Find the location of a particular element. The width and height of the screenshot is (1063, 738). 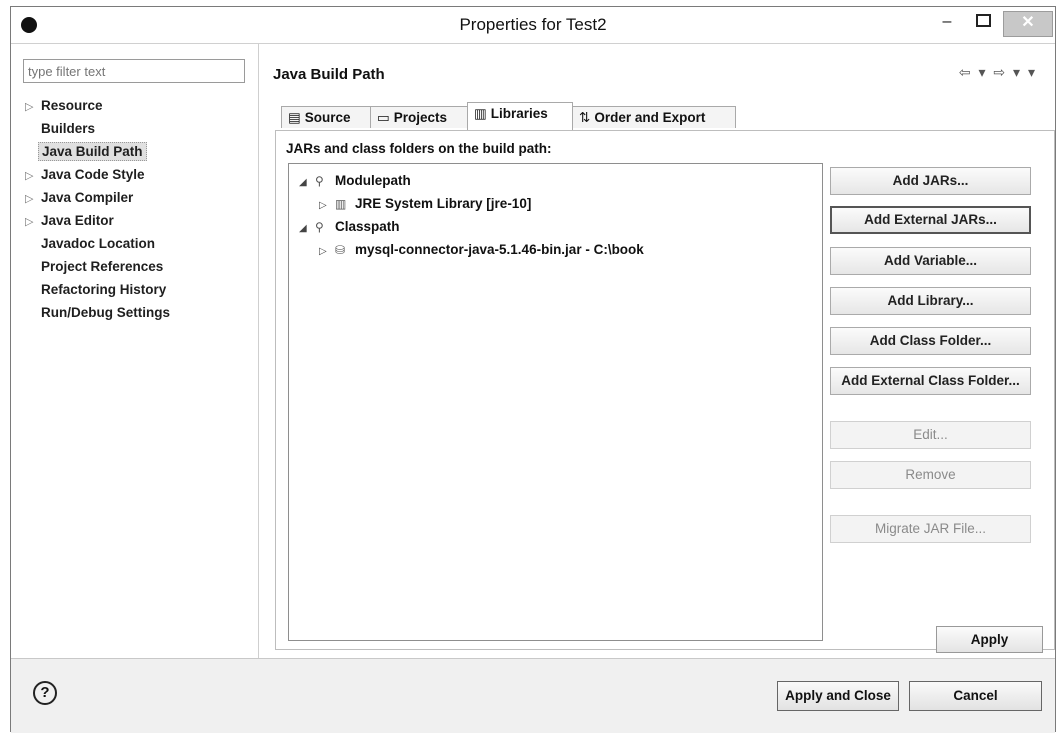

tab-libraries: ▥ Libraries is located at coordinates (520, 116).